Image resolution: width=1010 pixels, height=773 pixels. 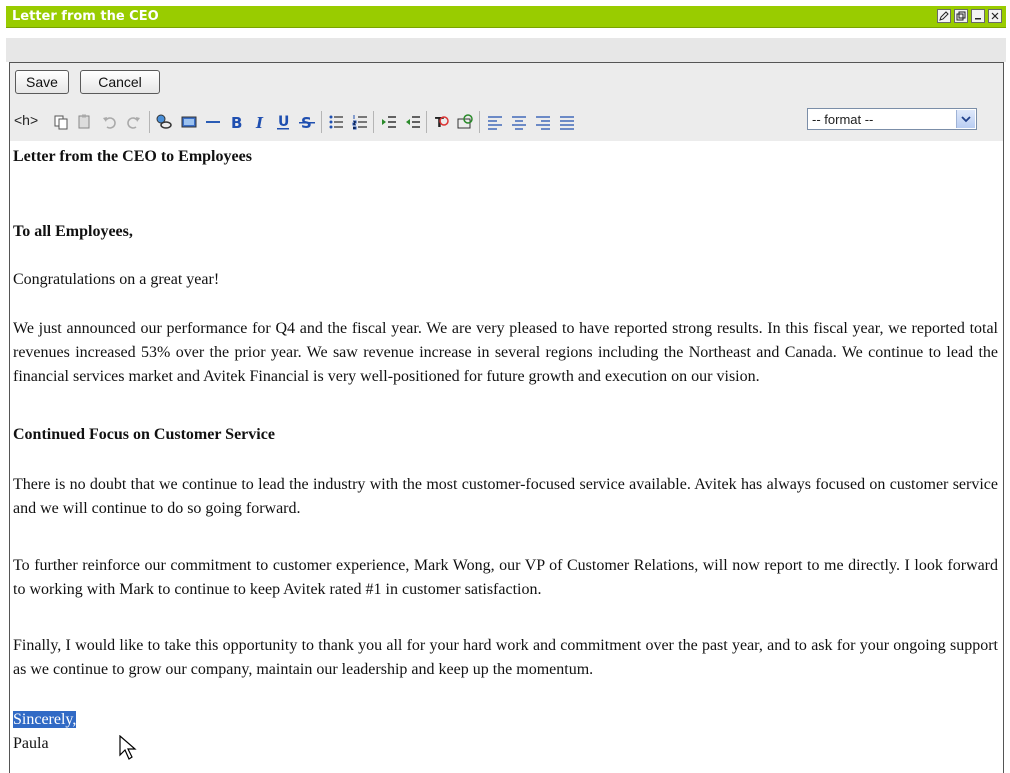 I want to click on text-color-icon: T, so click(x=441, y=122).